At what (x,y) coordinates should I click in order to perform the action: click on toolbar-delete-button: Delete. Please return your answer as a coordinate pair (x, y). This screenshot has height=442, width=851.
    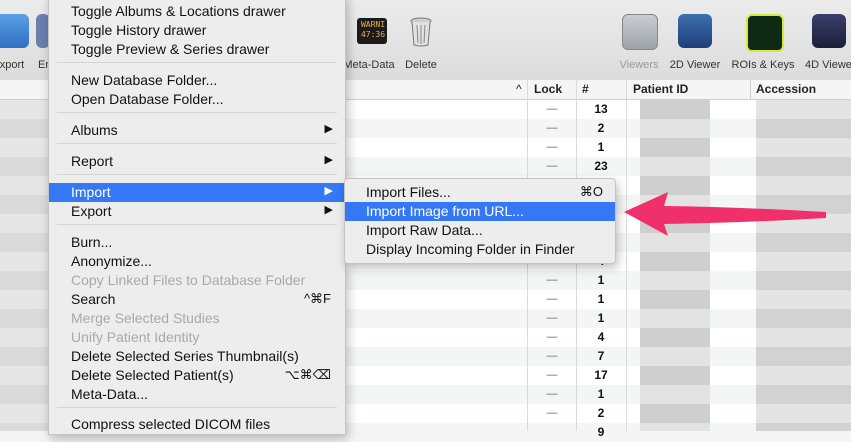
    Looking at the image, I should click on (421, 40).